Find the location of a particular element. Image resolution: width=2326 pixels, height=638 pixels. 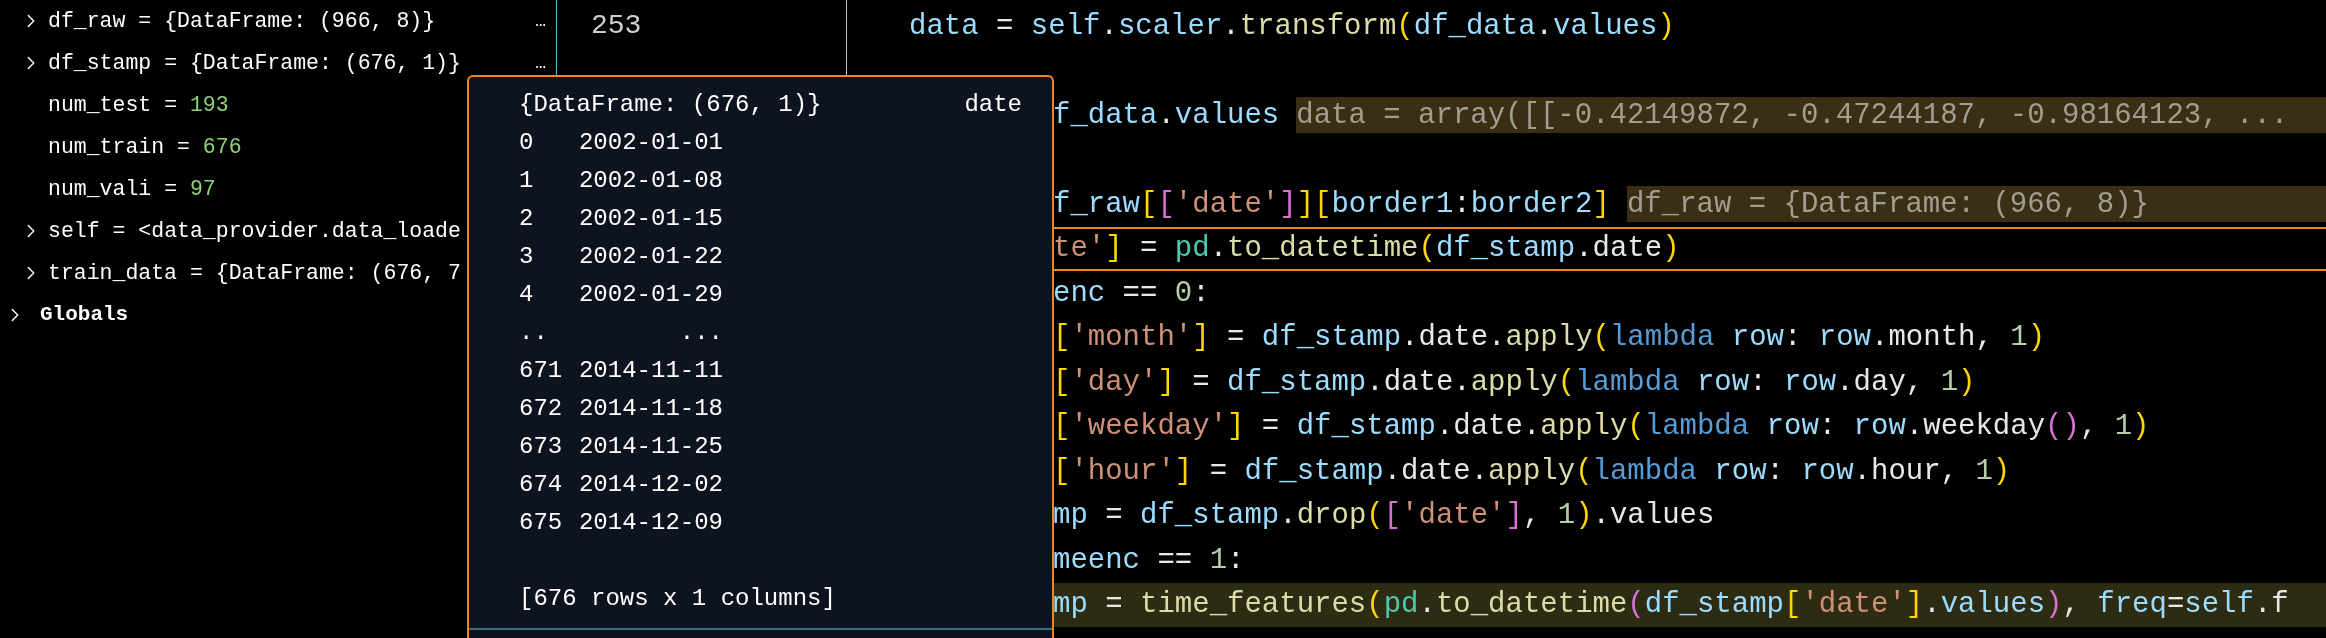

variable-entry: df_stamp = {DataFrame: (676, 1)} is located at coordinates (254, 63).